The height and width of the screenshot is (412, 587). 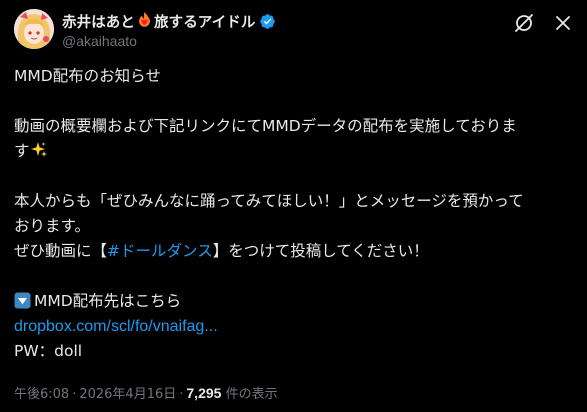 I want to click on post-line-with-hashtag: ぜひ動画に【#ドールダンス】をつけて投稿してください！, so click(x=294, y=251).